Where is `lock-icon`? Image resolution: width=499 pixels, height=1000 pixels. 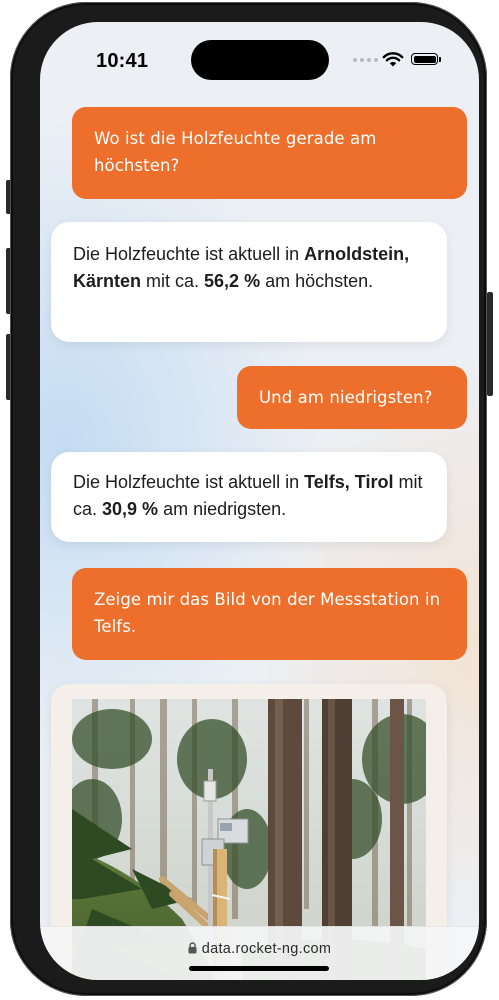 lock-icon is located at coordinates (192, 950).